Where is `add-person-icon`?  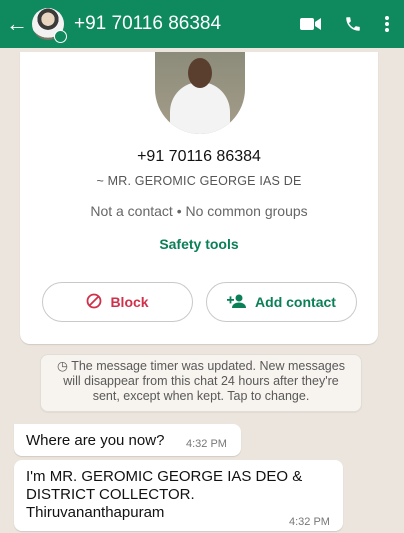 add-person-icon is located at coordinates (237, 302).